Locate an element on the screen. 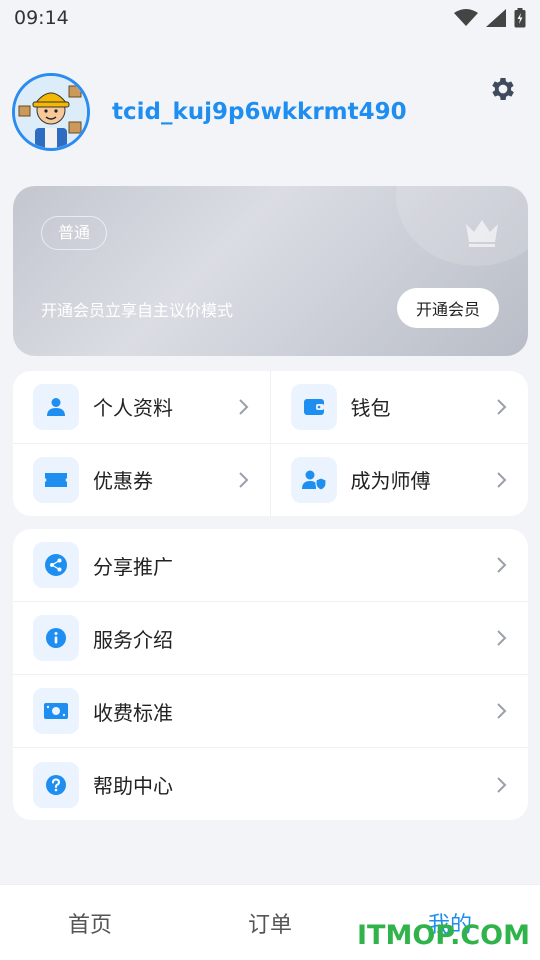  decor-circle is located at coordinates (462, 226).